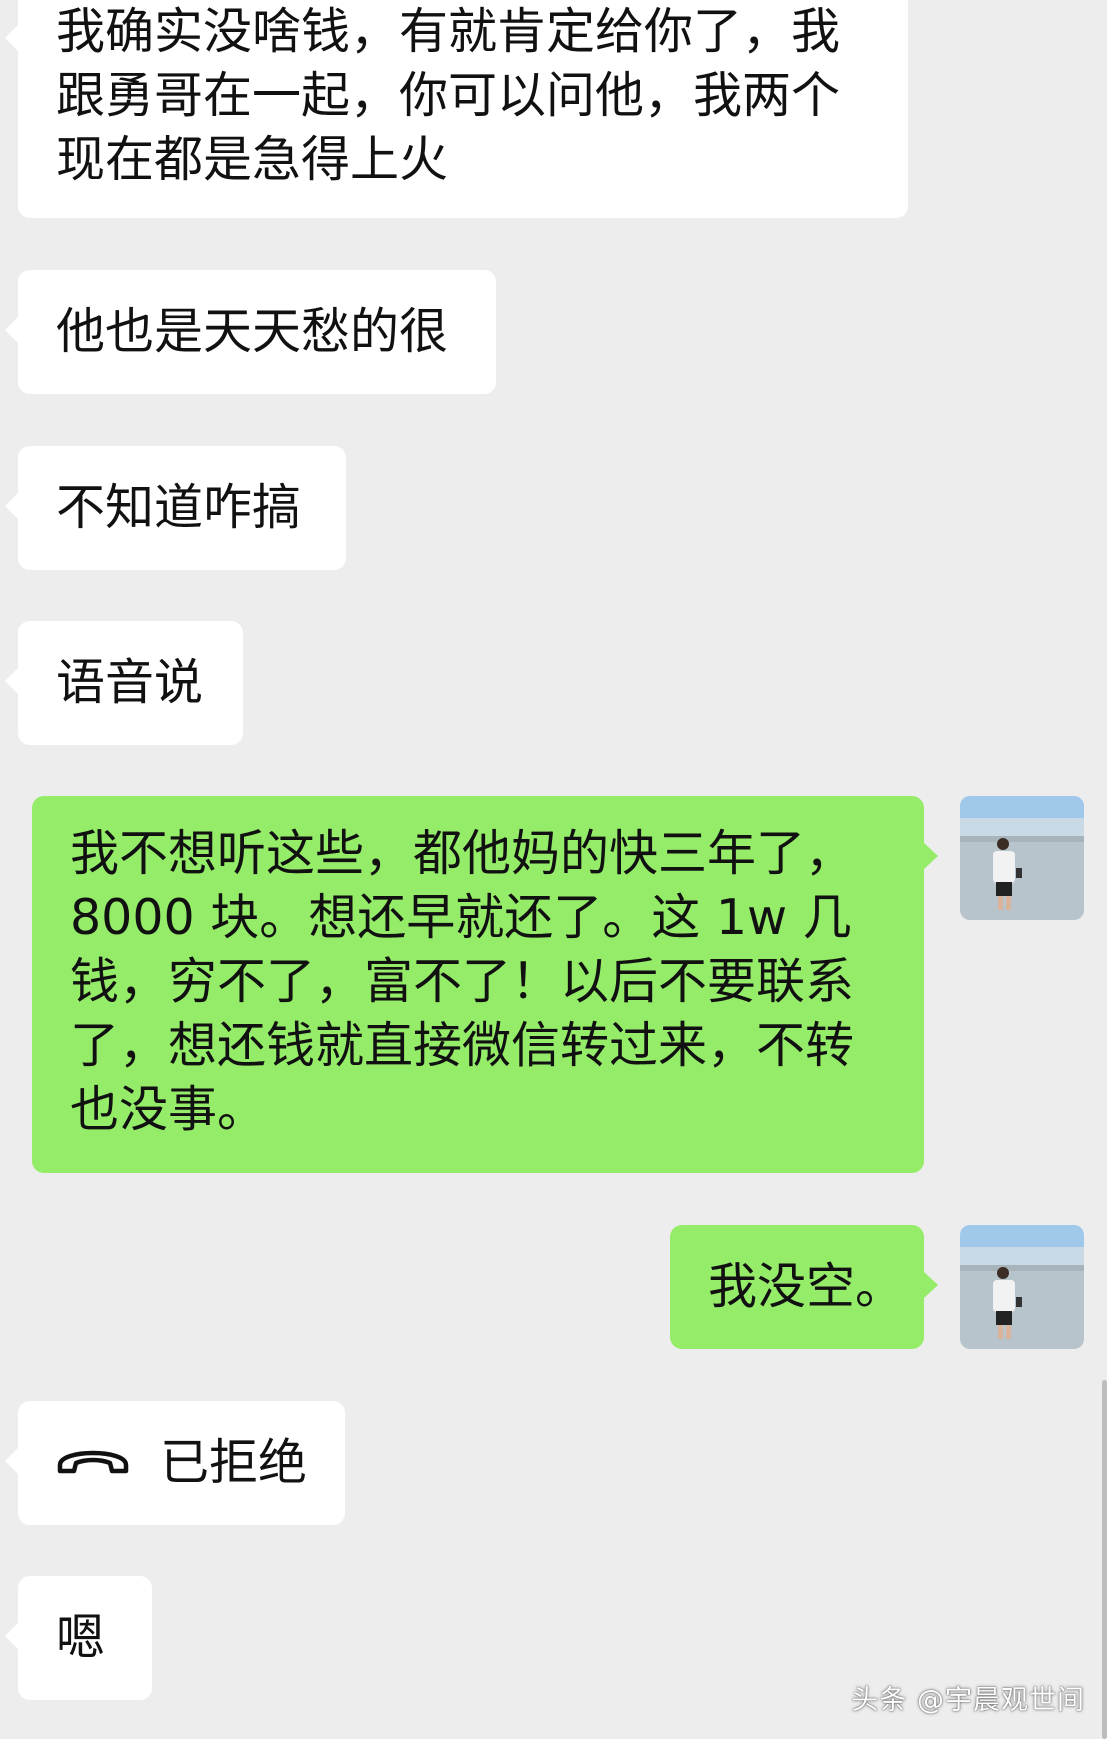 The height and width of the screenshot is (1739, 1107). Describe the element at coordinates (1104, 1559) in the screenshot. I see `scrollbar` at that location.